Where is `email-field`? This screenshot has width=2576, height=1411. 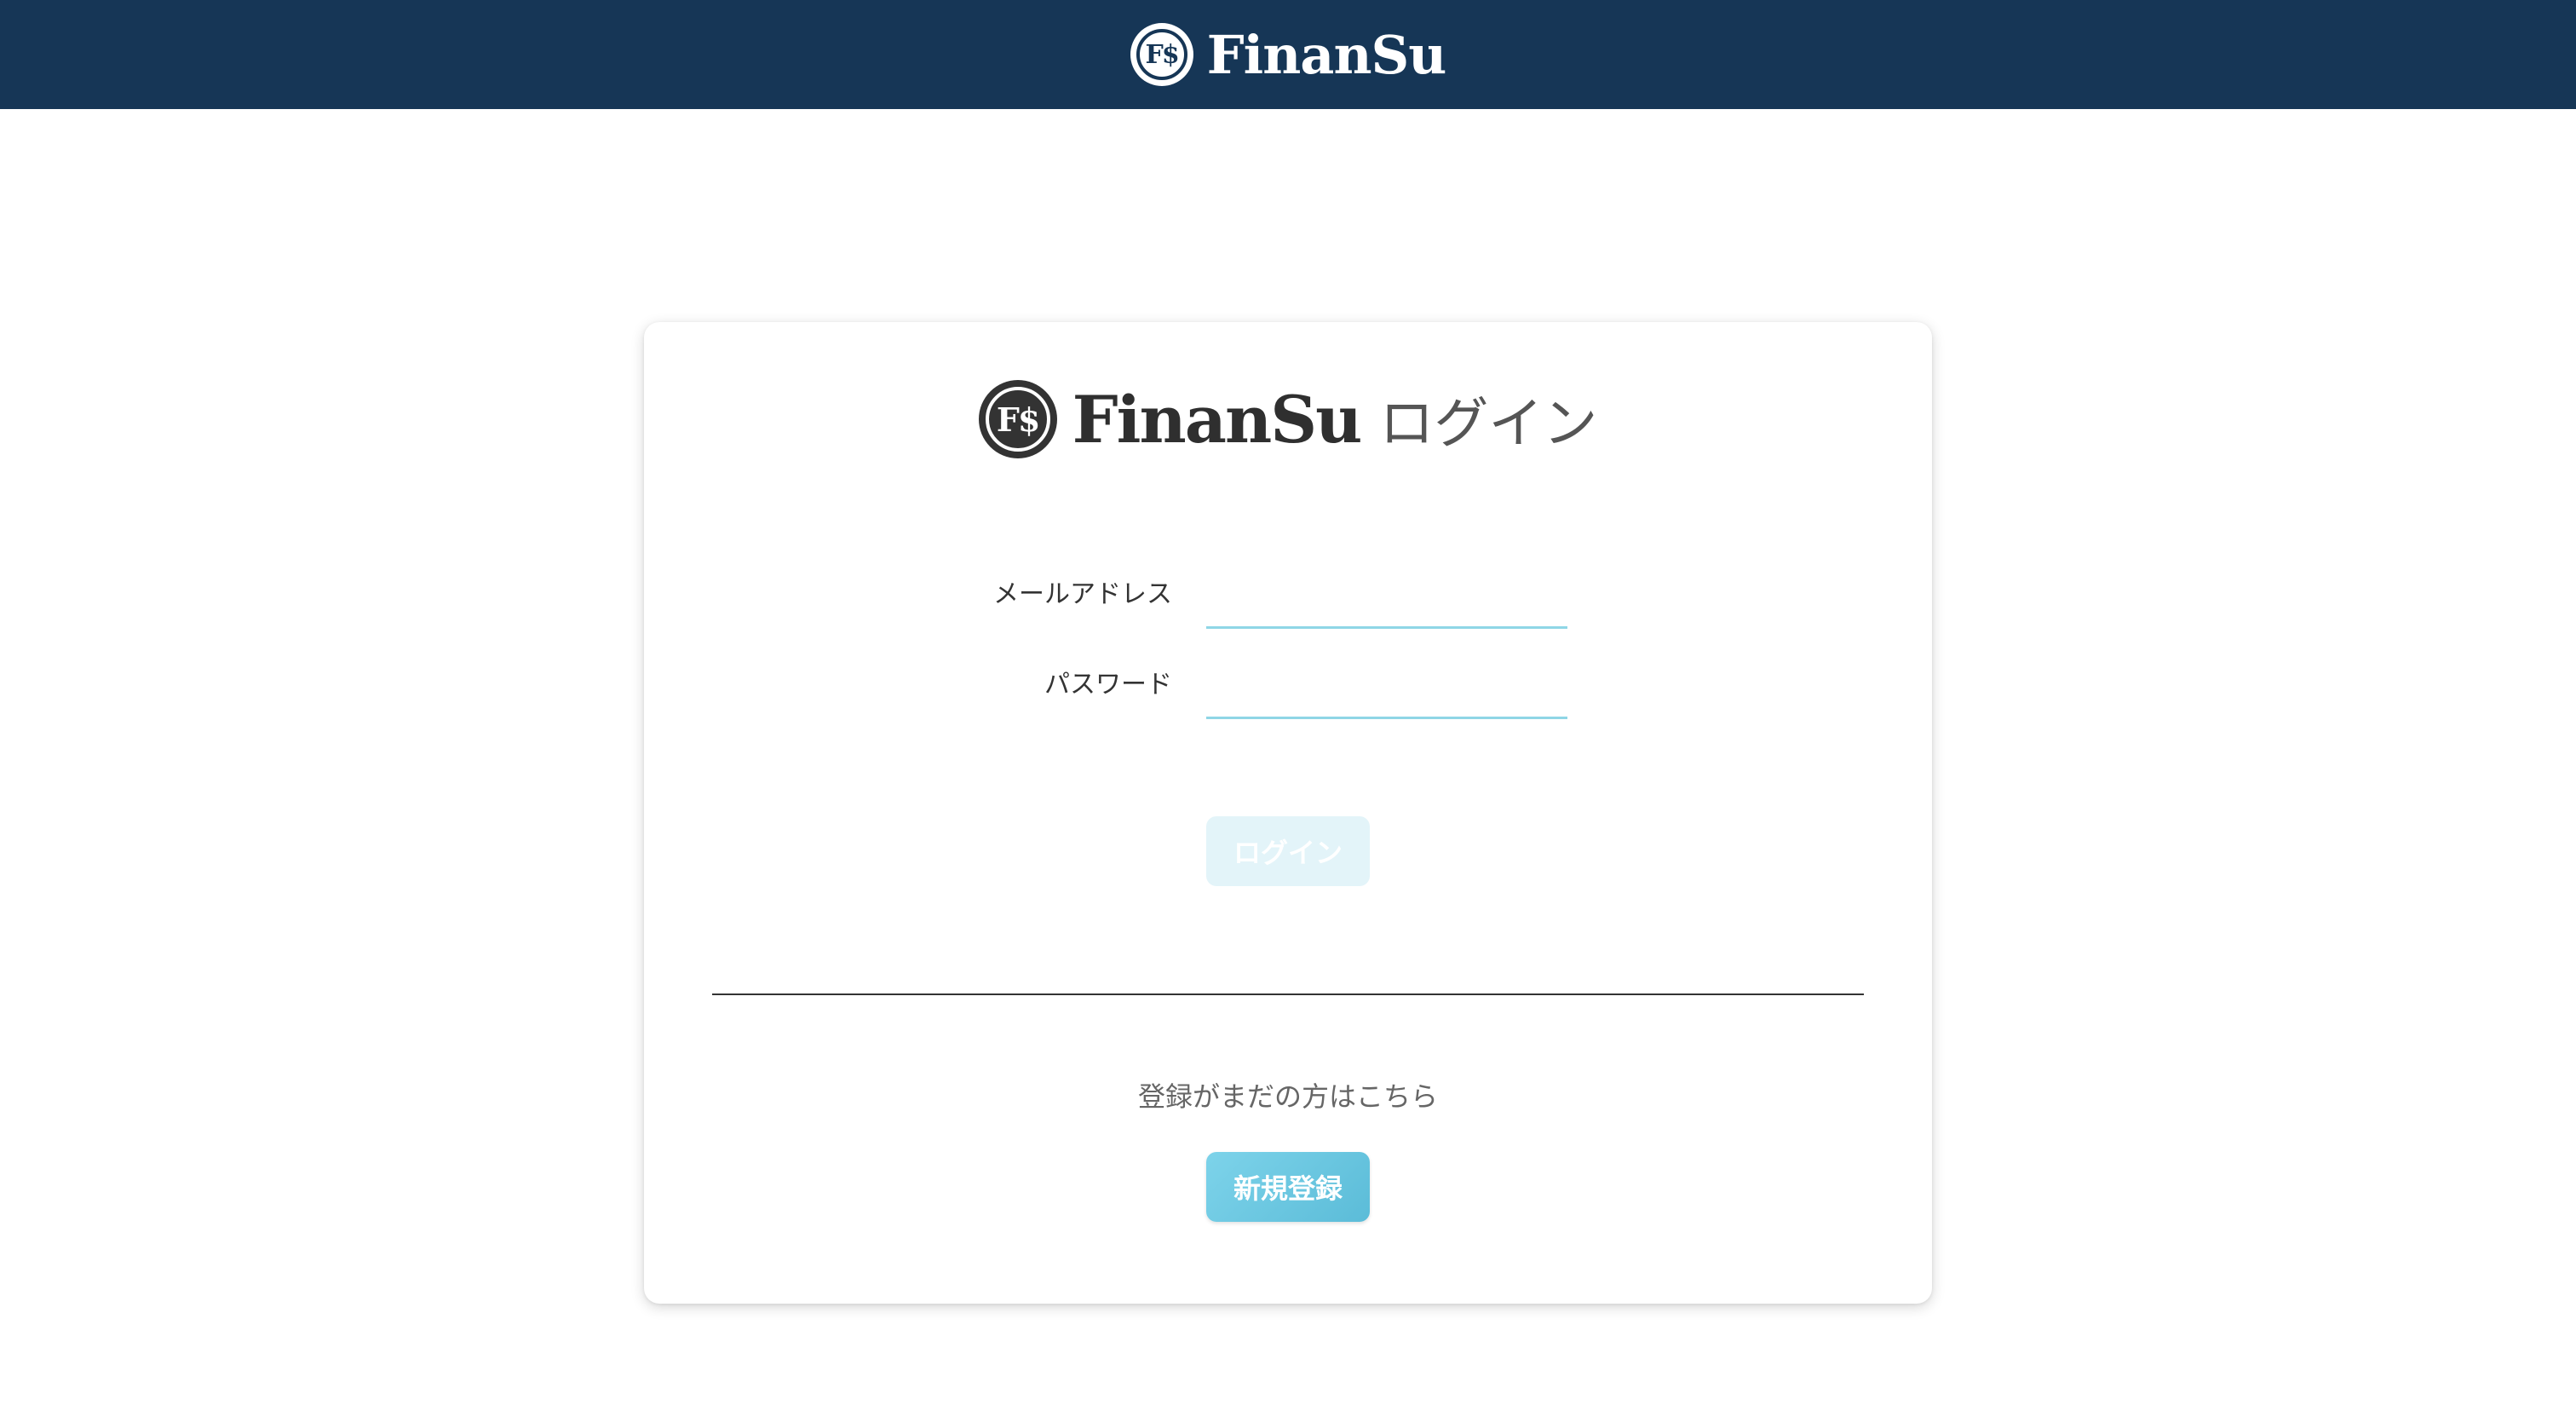
email-field is located at coordinates (1386, 600).